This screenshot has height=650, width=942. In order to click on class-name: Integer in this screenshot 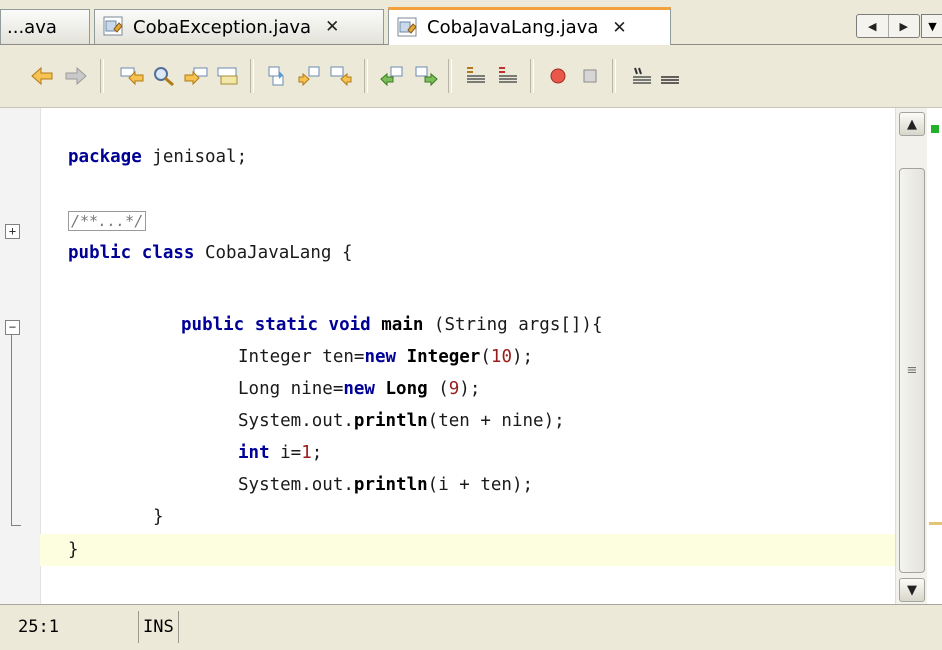, I will do `click(443, 357)`.